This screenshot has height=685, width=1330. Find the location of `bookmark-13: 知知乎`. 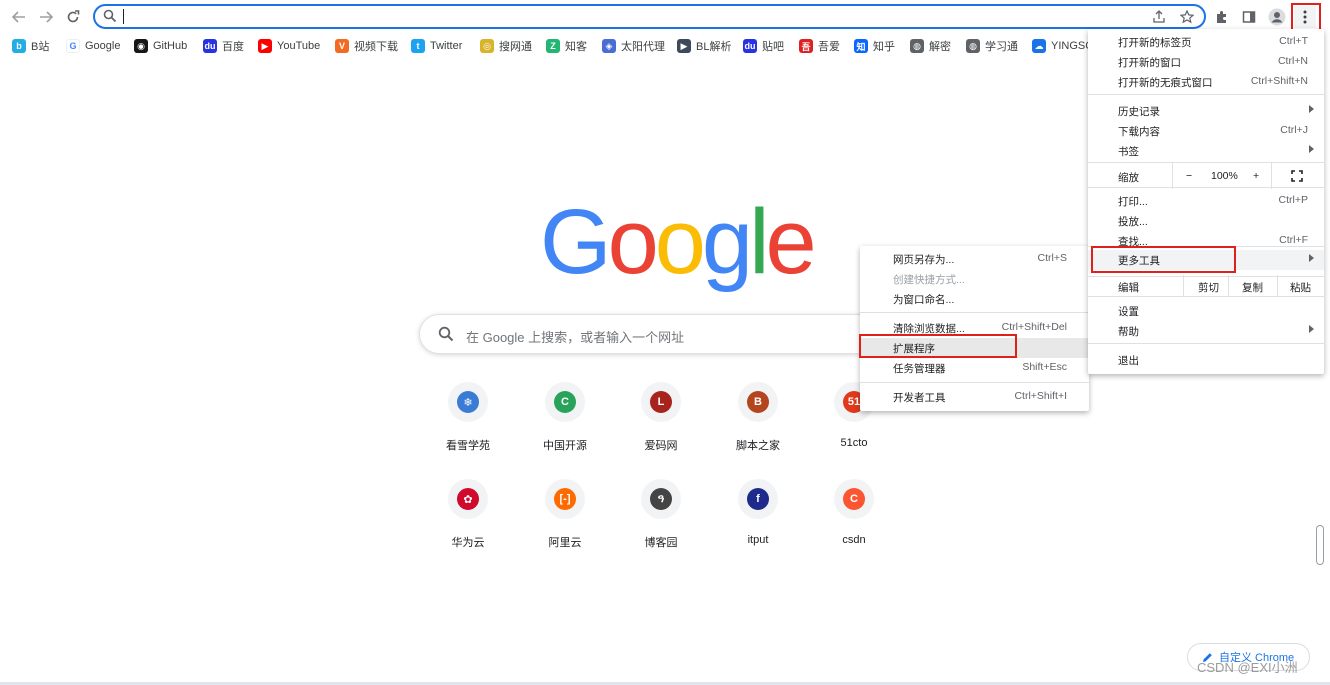

bookmark-13: 知知乎 is located at coordinates (874, 46).